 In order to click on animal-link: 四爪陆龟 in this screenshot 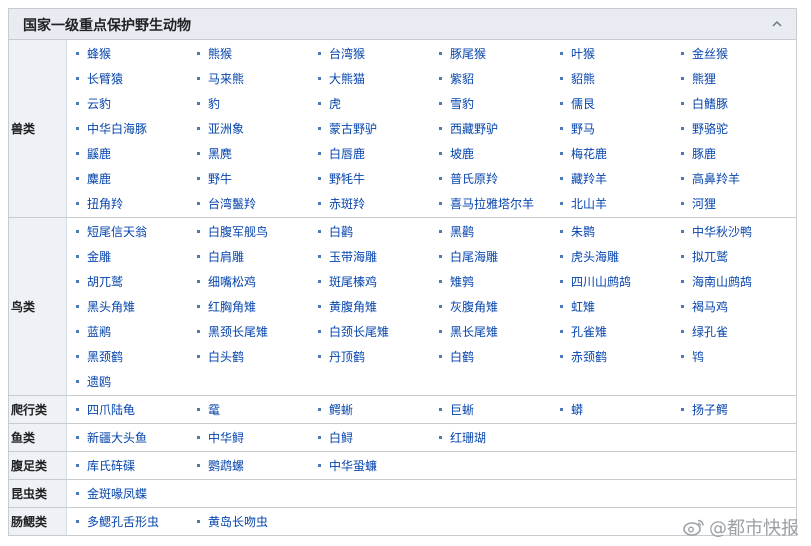, I will do `click(136, 409)`.